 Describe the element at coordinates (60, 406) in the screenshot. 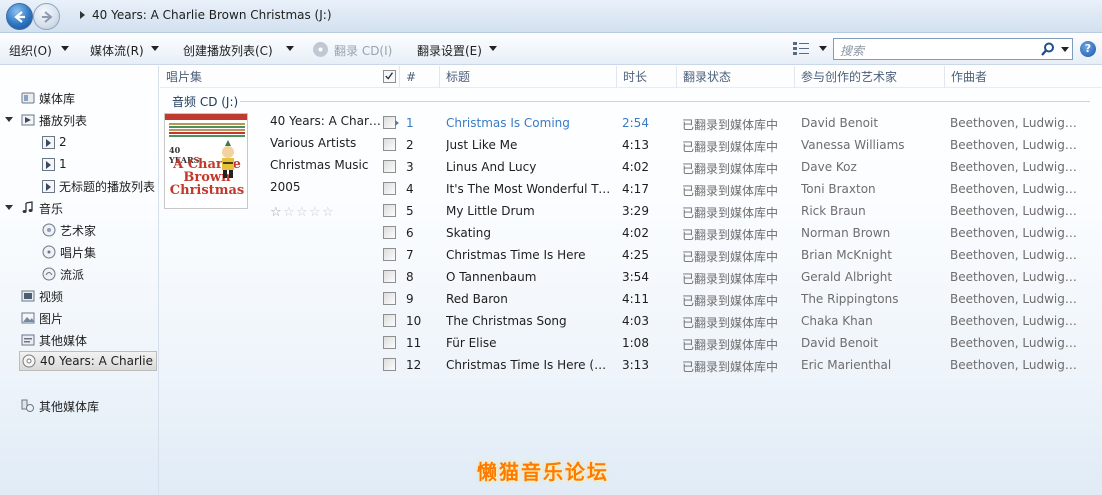

I see `sidebar-item-other-libraries: 其他媒体库` at that location.